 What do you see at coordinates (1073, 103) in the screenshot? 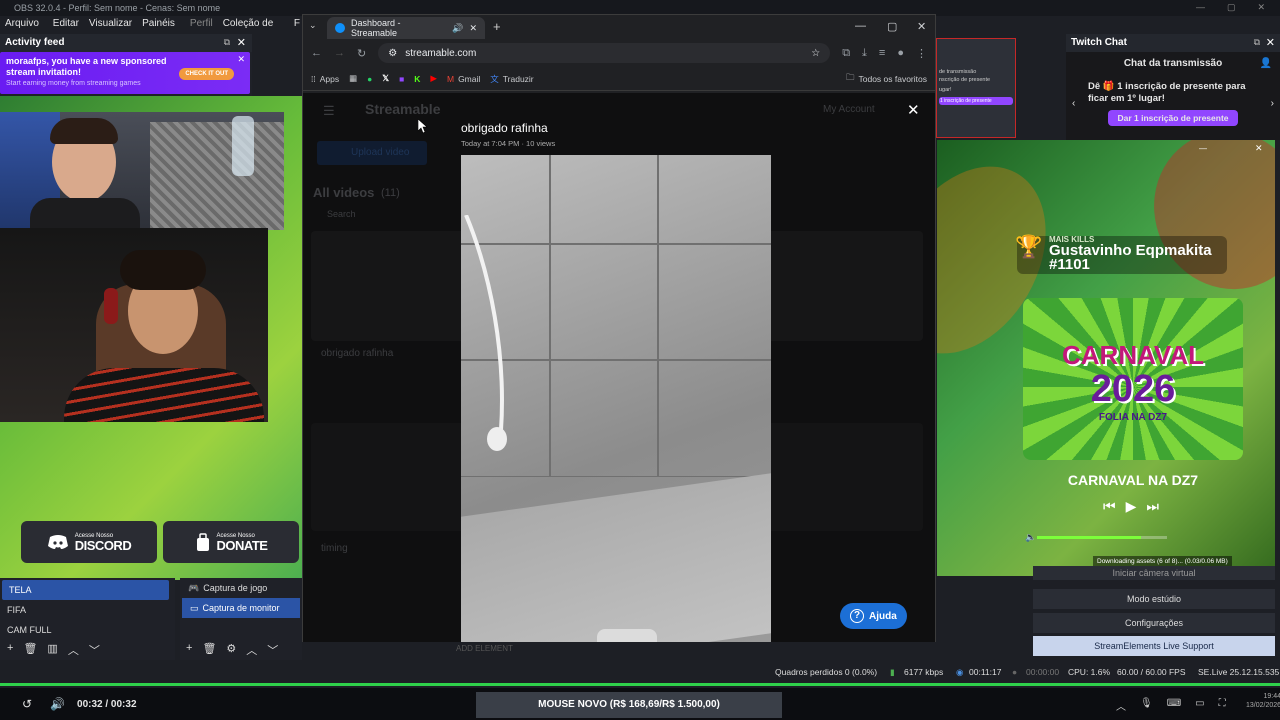
I see `prev-icon: ‹` at bounding box center [1073, 103].